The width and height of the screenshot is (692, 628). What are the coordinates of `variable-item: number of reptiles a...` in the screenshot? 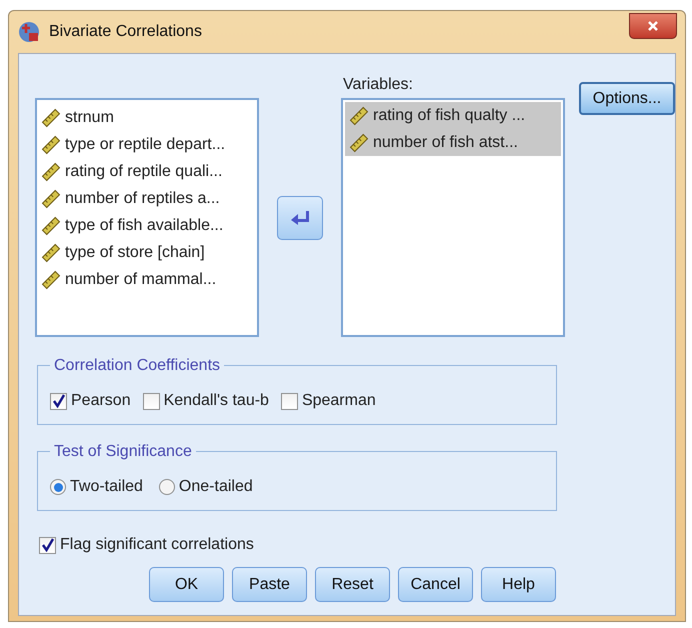 It's located at (147, 198).